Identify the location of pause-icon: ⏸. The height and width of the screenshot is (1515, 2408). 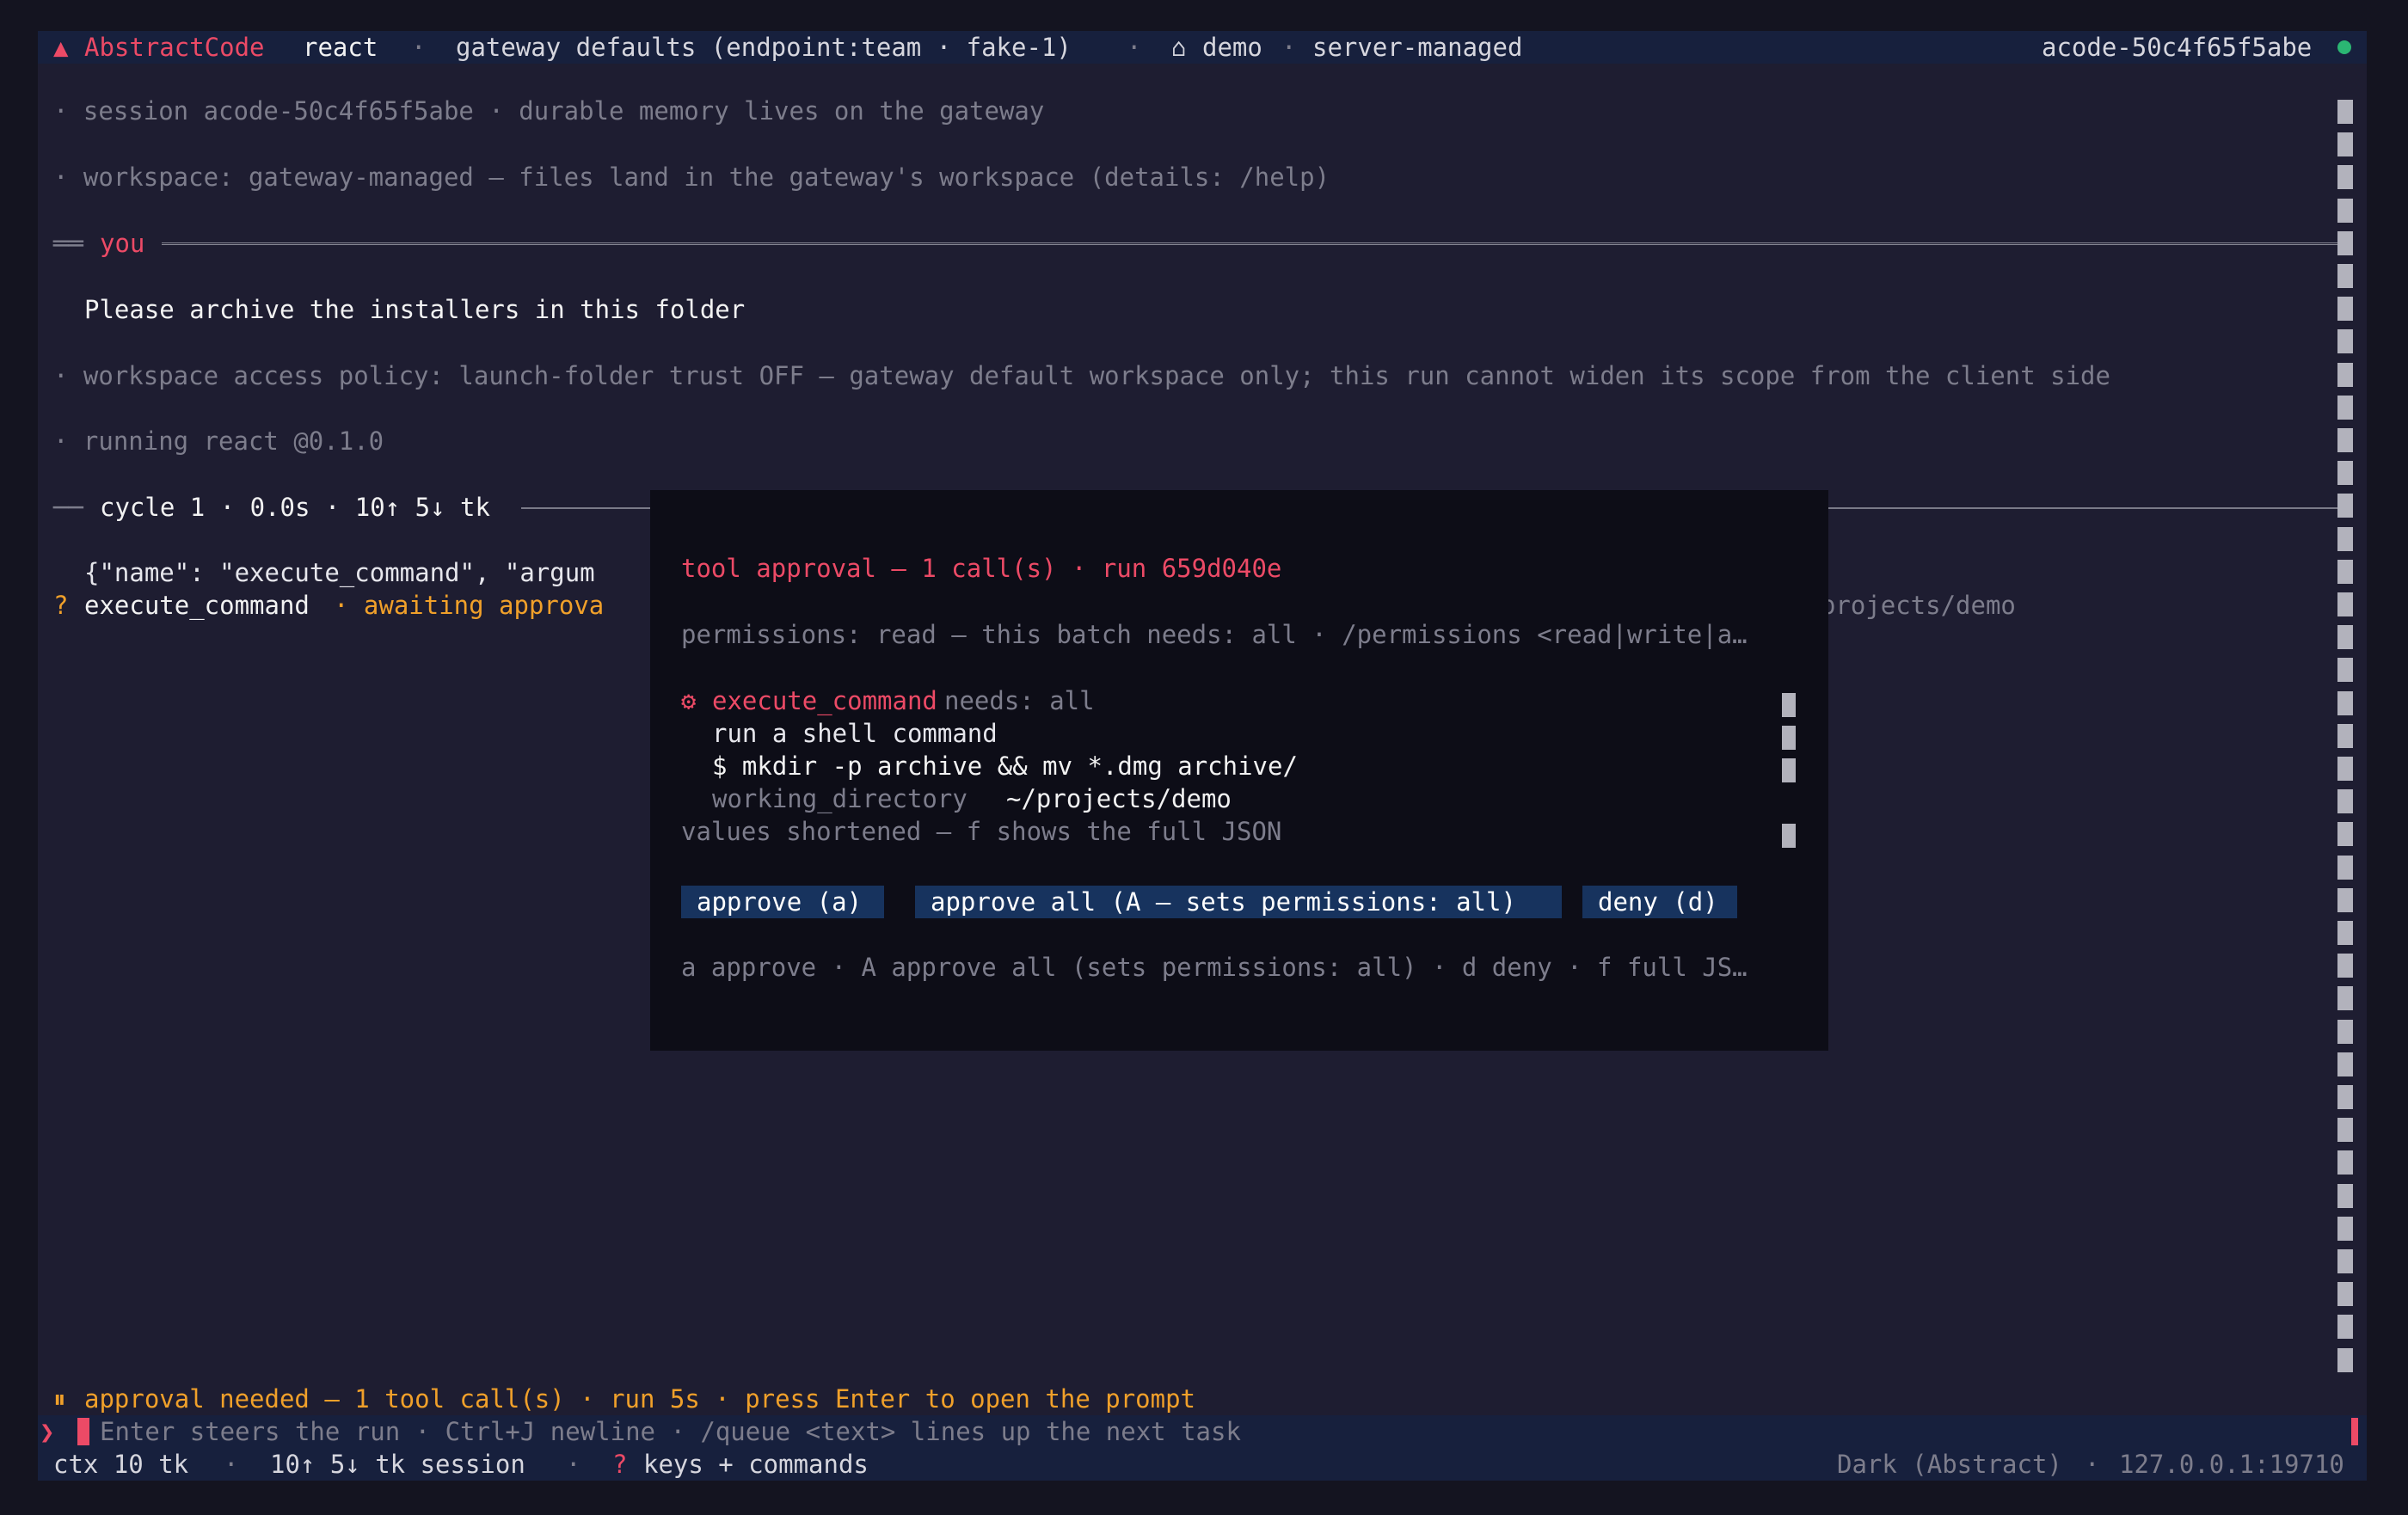
(59, 1399).